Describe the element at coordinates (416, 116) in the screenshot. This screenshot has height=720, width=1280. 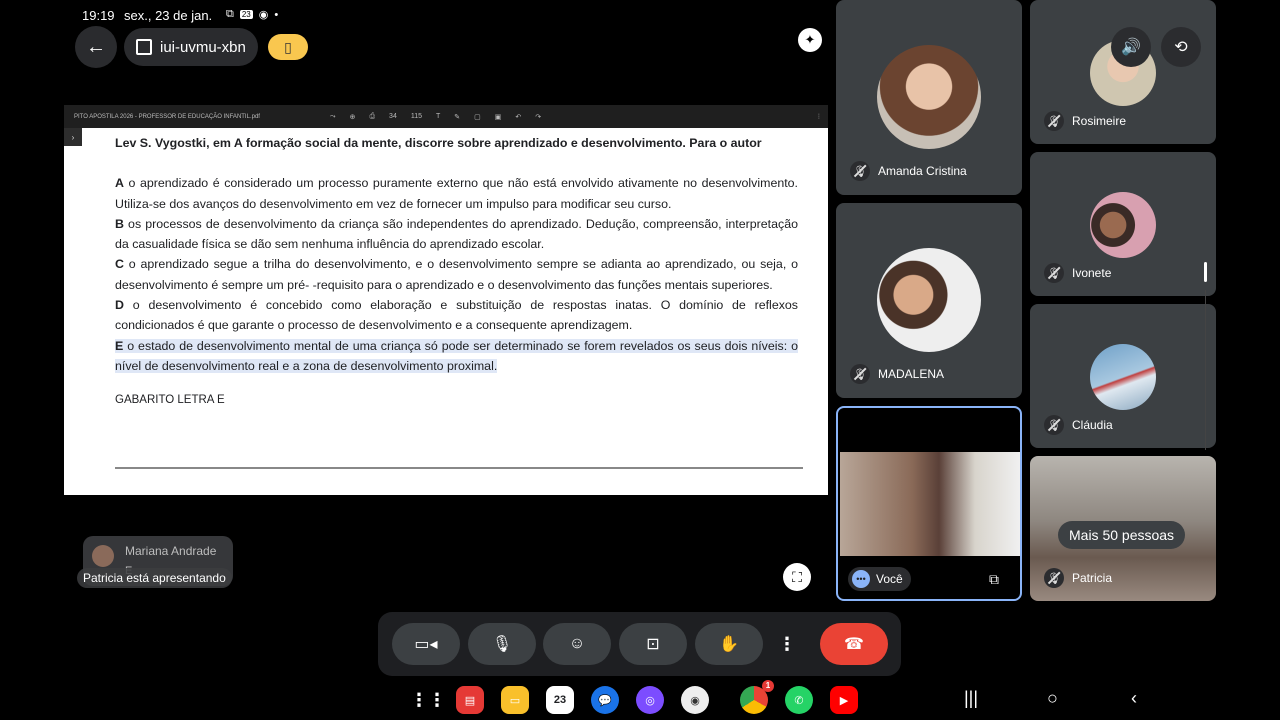
I see `page-total: 115` at that location.